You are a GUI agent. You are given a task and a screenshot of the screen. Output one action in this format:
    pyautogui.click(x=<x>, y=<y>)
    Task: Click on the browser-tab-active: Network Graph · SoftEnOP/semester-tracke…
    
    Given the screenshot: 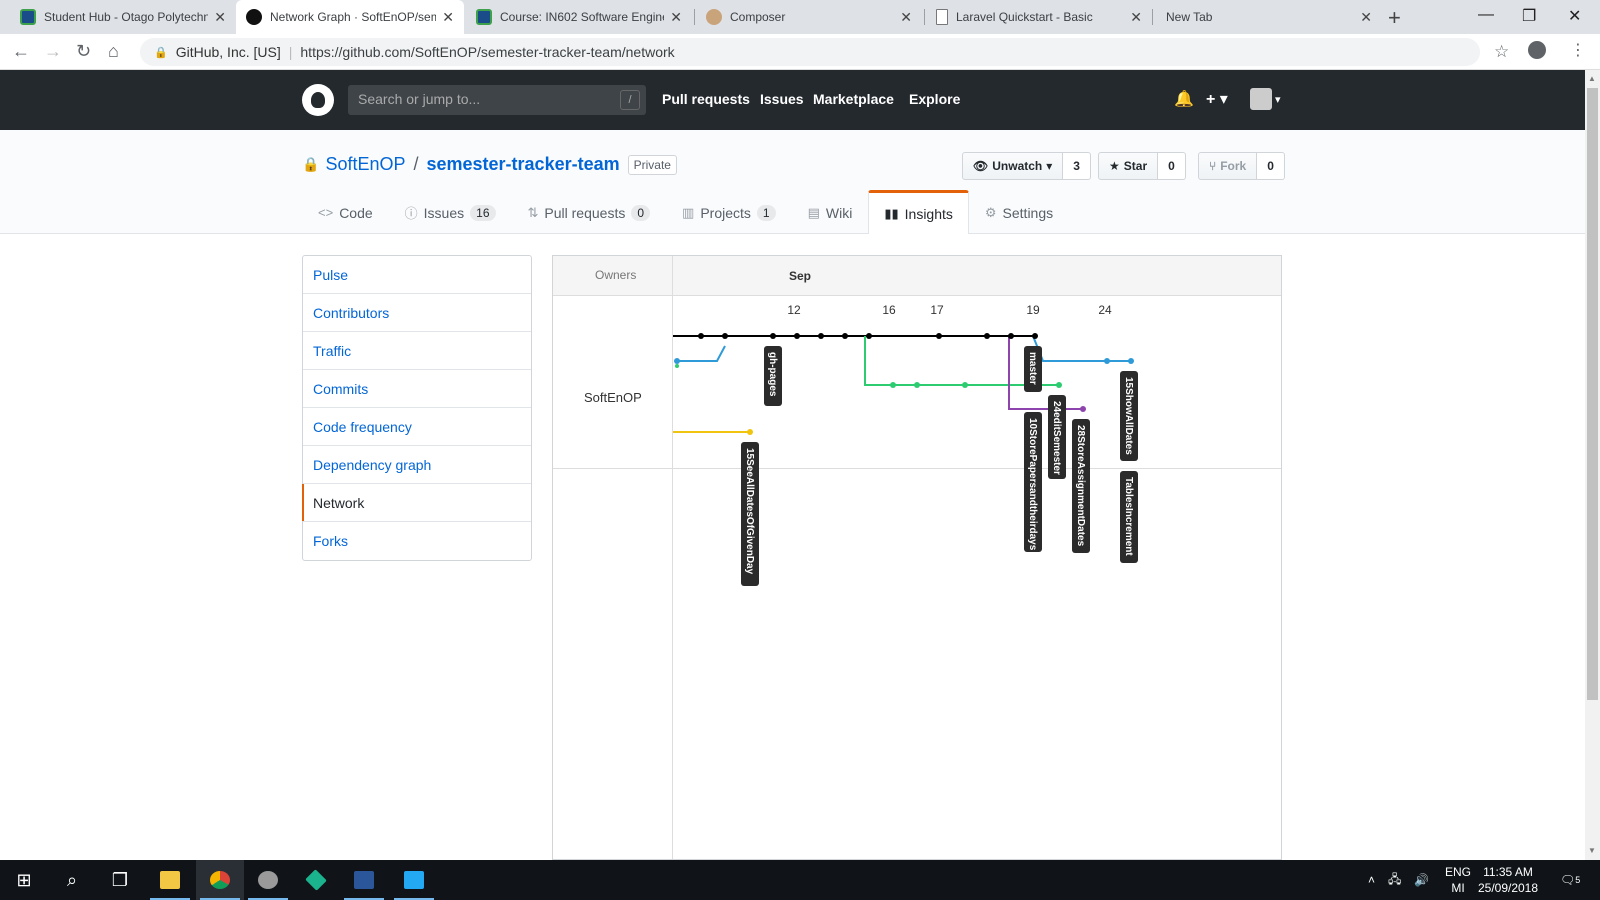 What is the action you would take?
    pyautogui.click(x=350, y=17)
    